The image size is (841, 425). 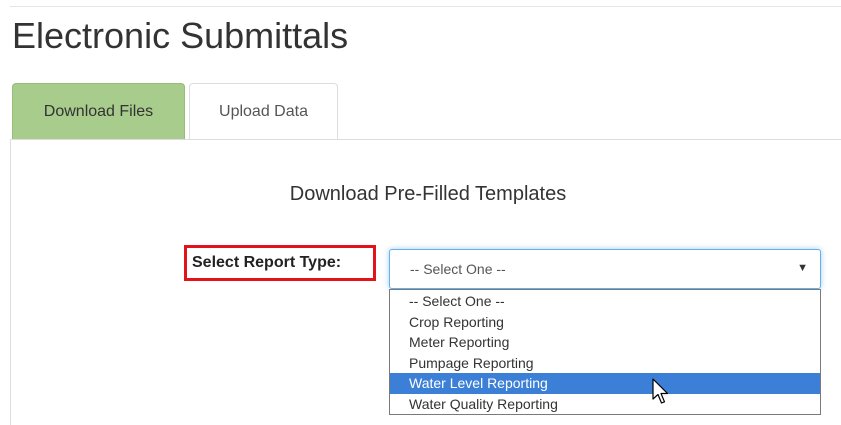 I want to click on option-meter-reporting: Meter Reporting, so click(x=605, y=342).